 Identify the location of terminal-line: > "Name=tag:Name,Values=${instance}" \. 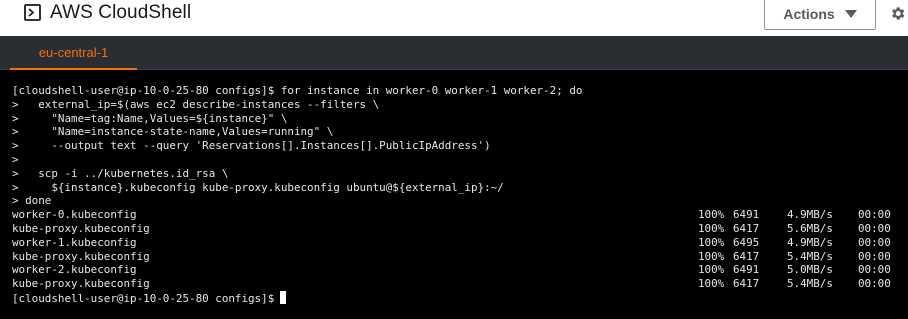
(150, 118).